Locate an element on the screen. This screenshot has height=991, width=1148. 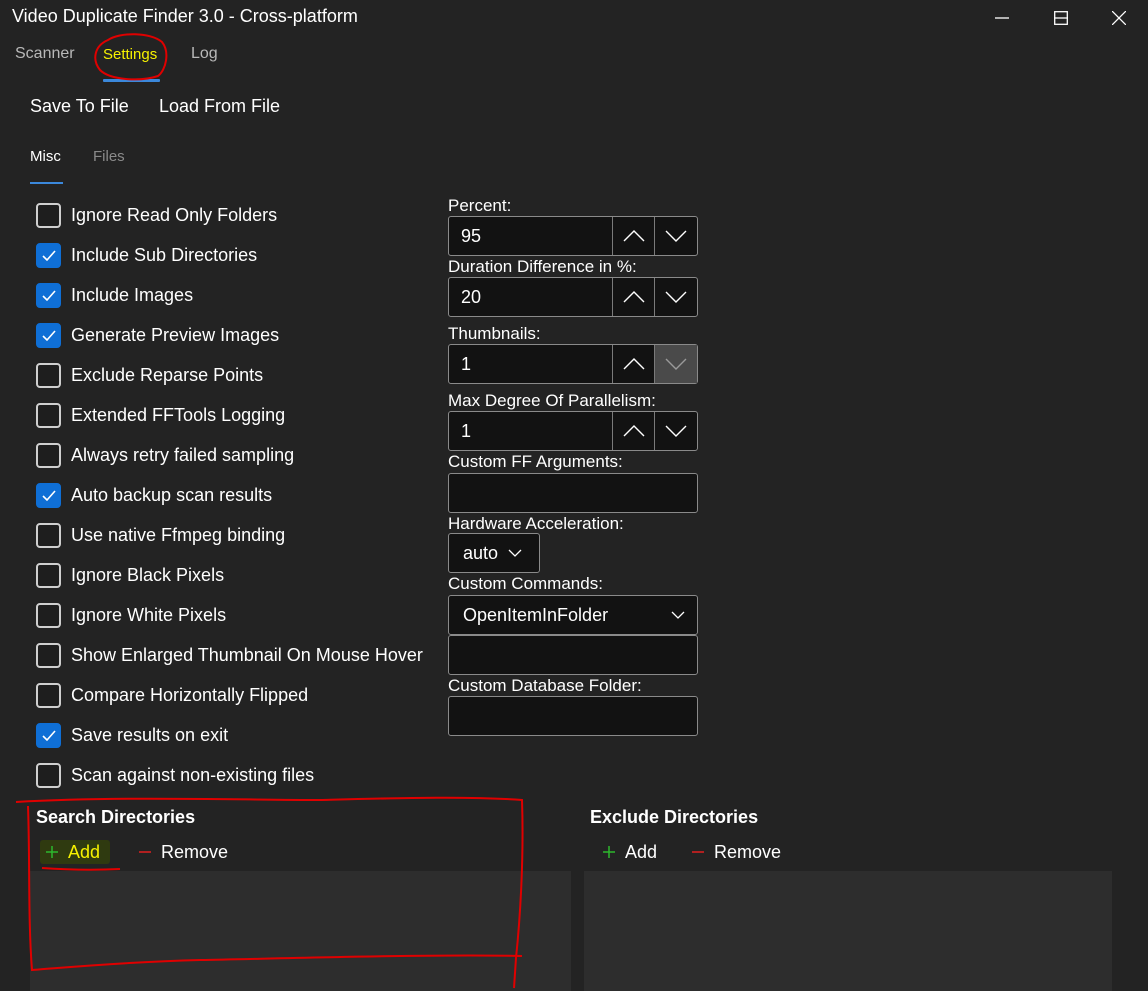
option-show-enlarged-thumbnail-on-mouse-hover: Show Enlarged Thumbnail On Mouse Hover is located at coordinates (229, 655).